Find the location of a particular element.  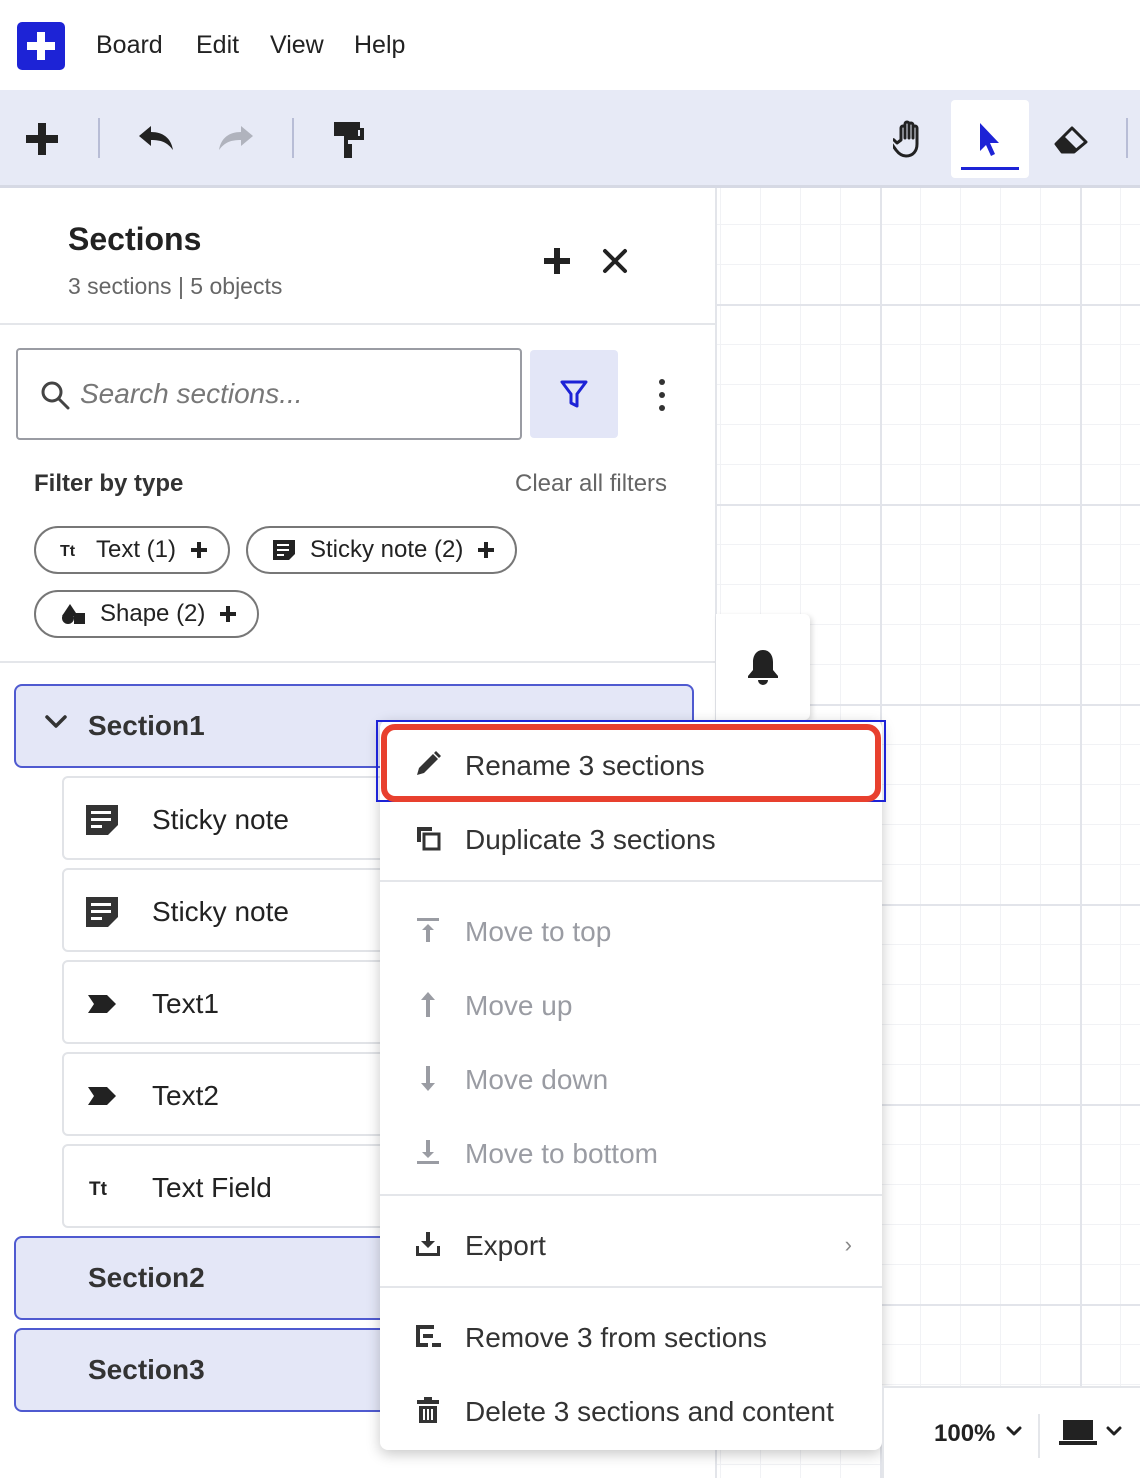

format-painter-icon is located at coordinates (349, 140).